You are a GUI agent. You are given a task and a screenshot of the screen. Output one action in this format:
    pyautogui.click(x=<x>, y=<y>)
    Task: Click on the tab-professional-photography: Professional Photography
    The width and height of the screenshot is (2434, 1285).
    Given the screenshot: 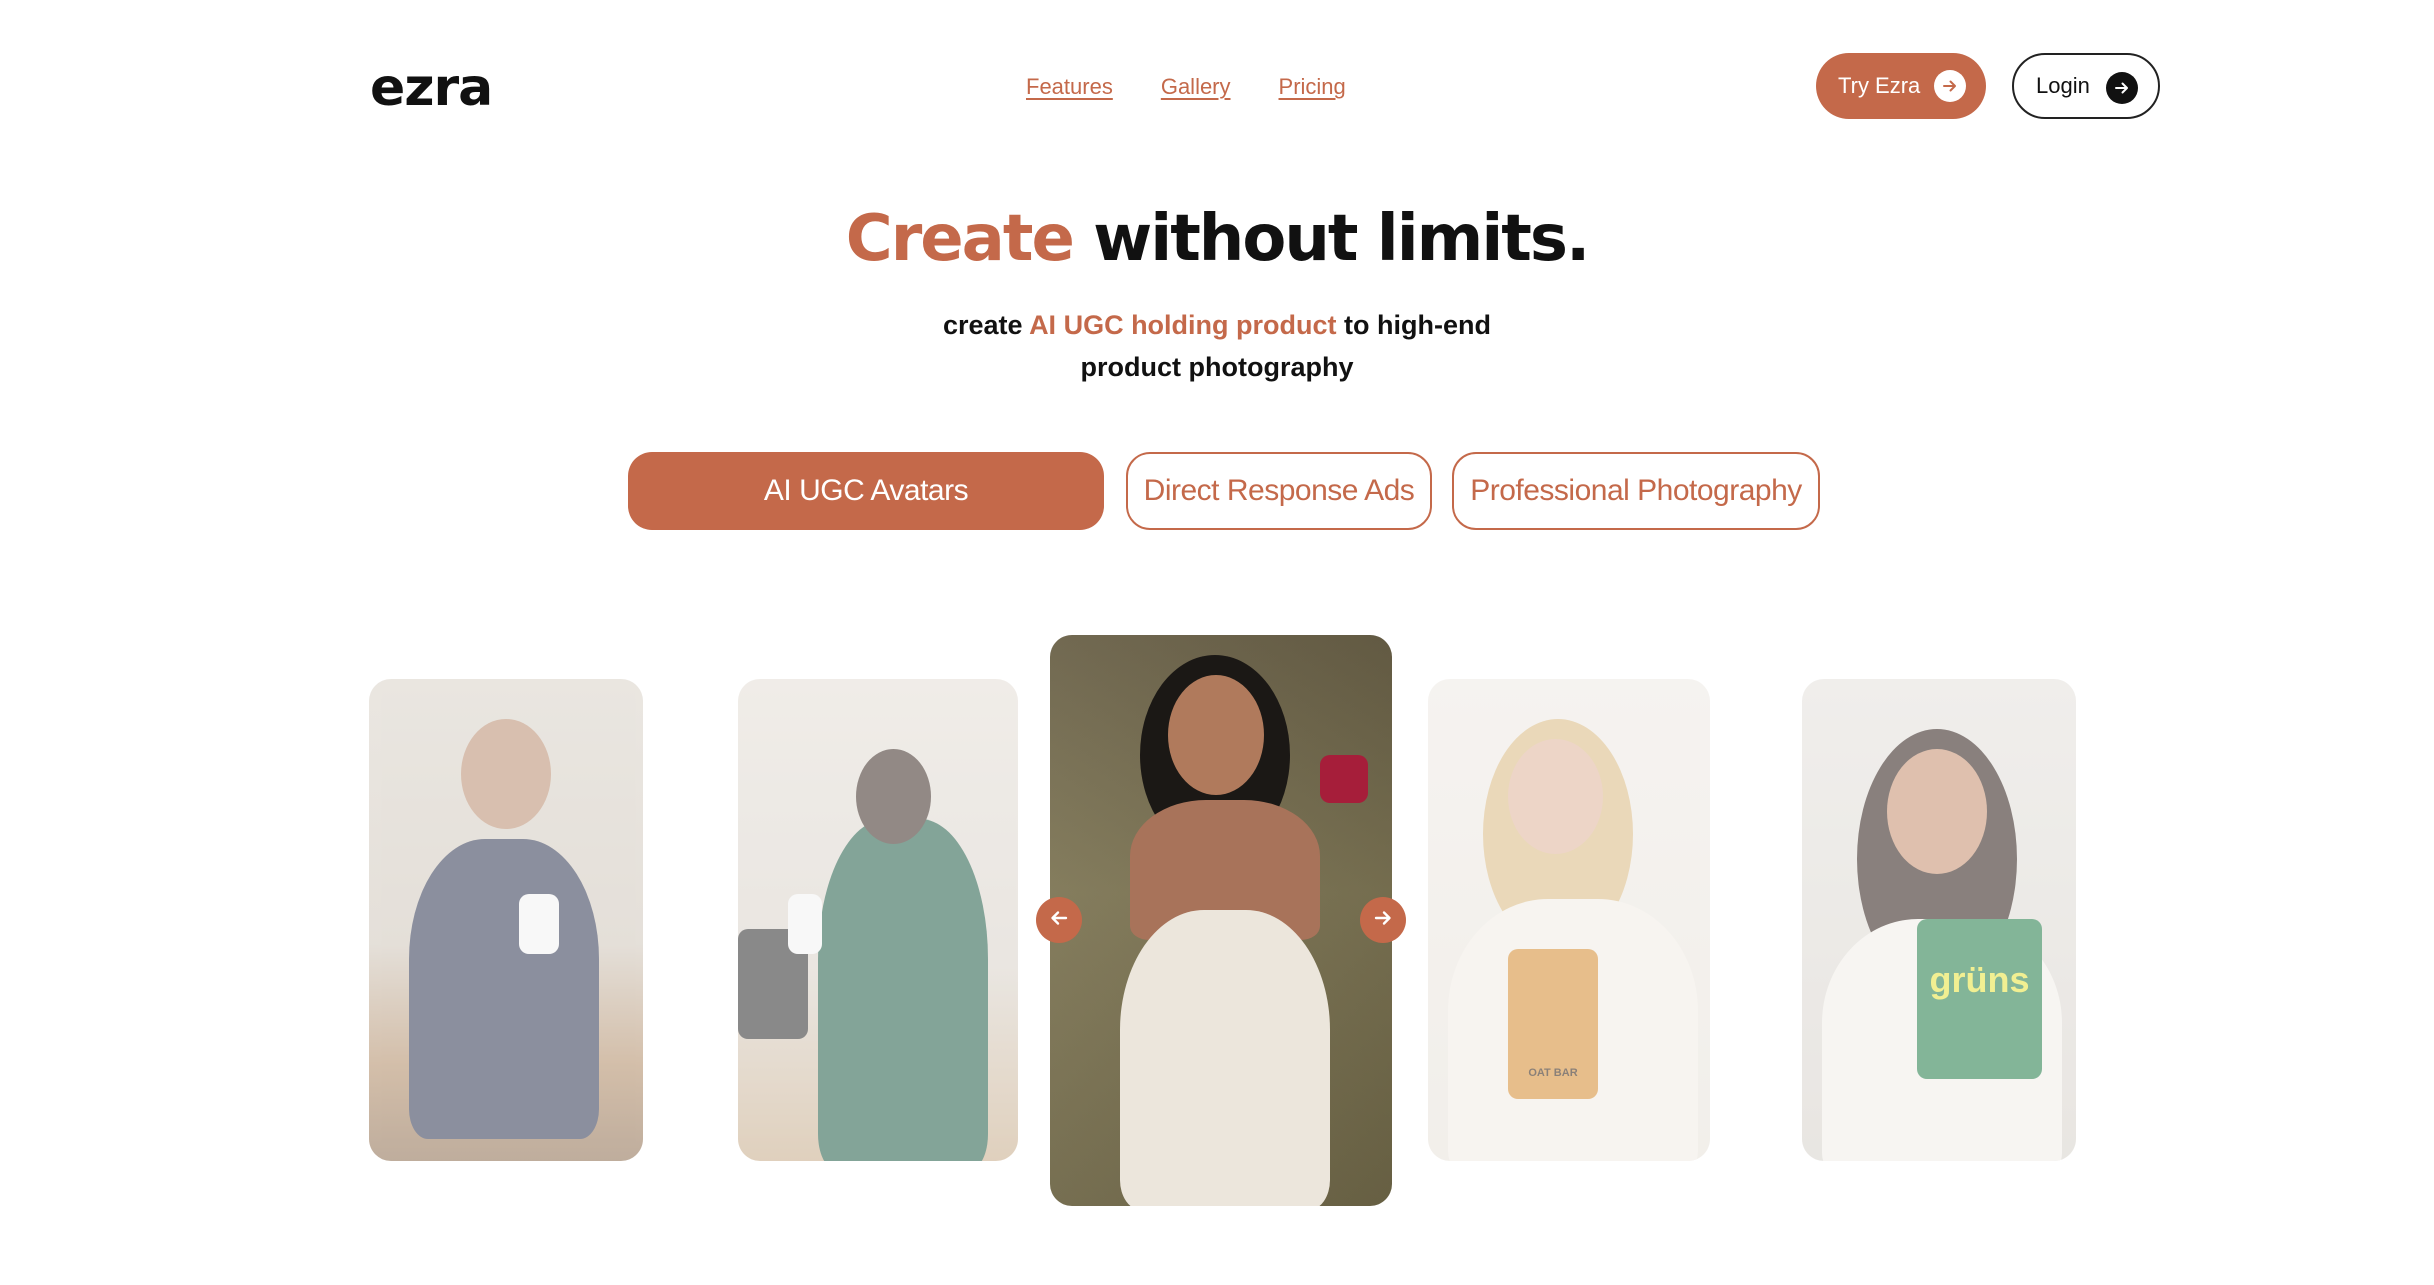 What is the action you would take?
    pyautogui.click(x=1636, y=491)
    